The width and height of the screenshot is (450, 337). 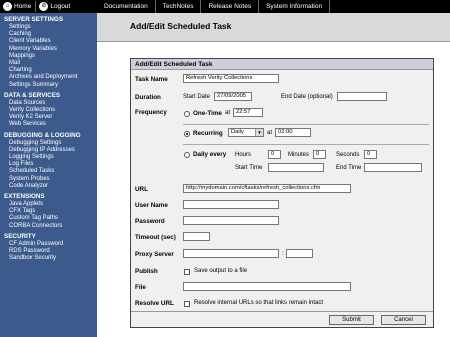 What do you see at coordinates (231, 78) in the screenshot?
I see `task-name-input: Refresh Verity Collections` at bounding box center [231, 78].